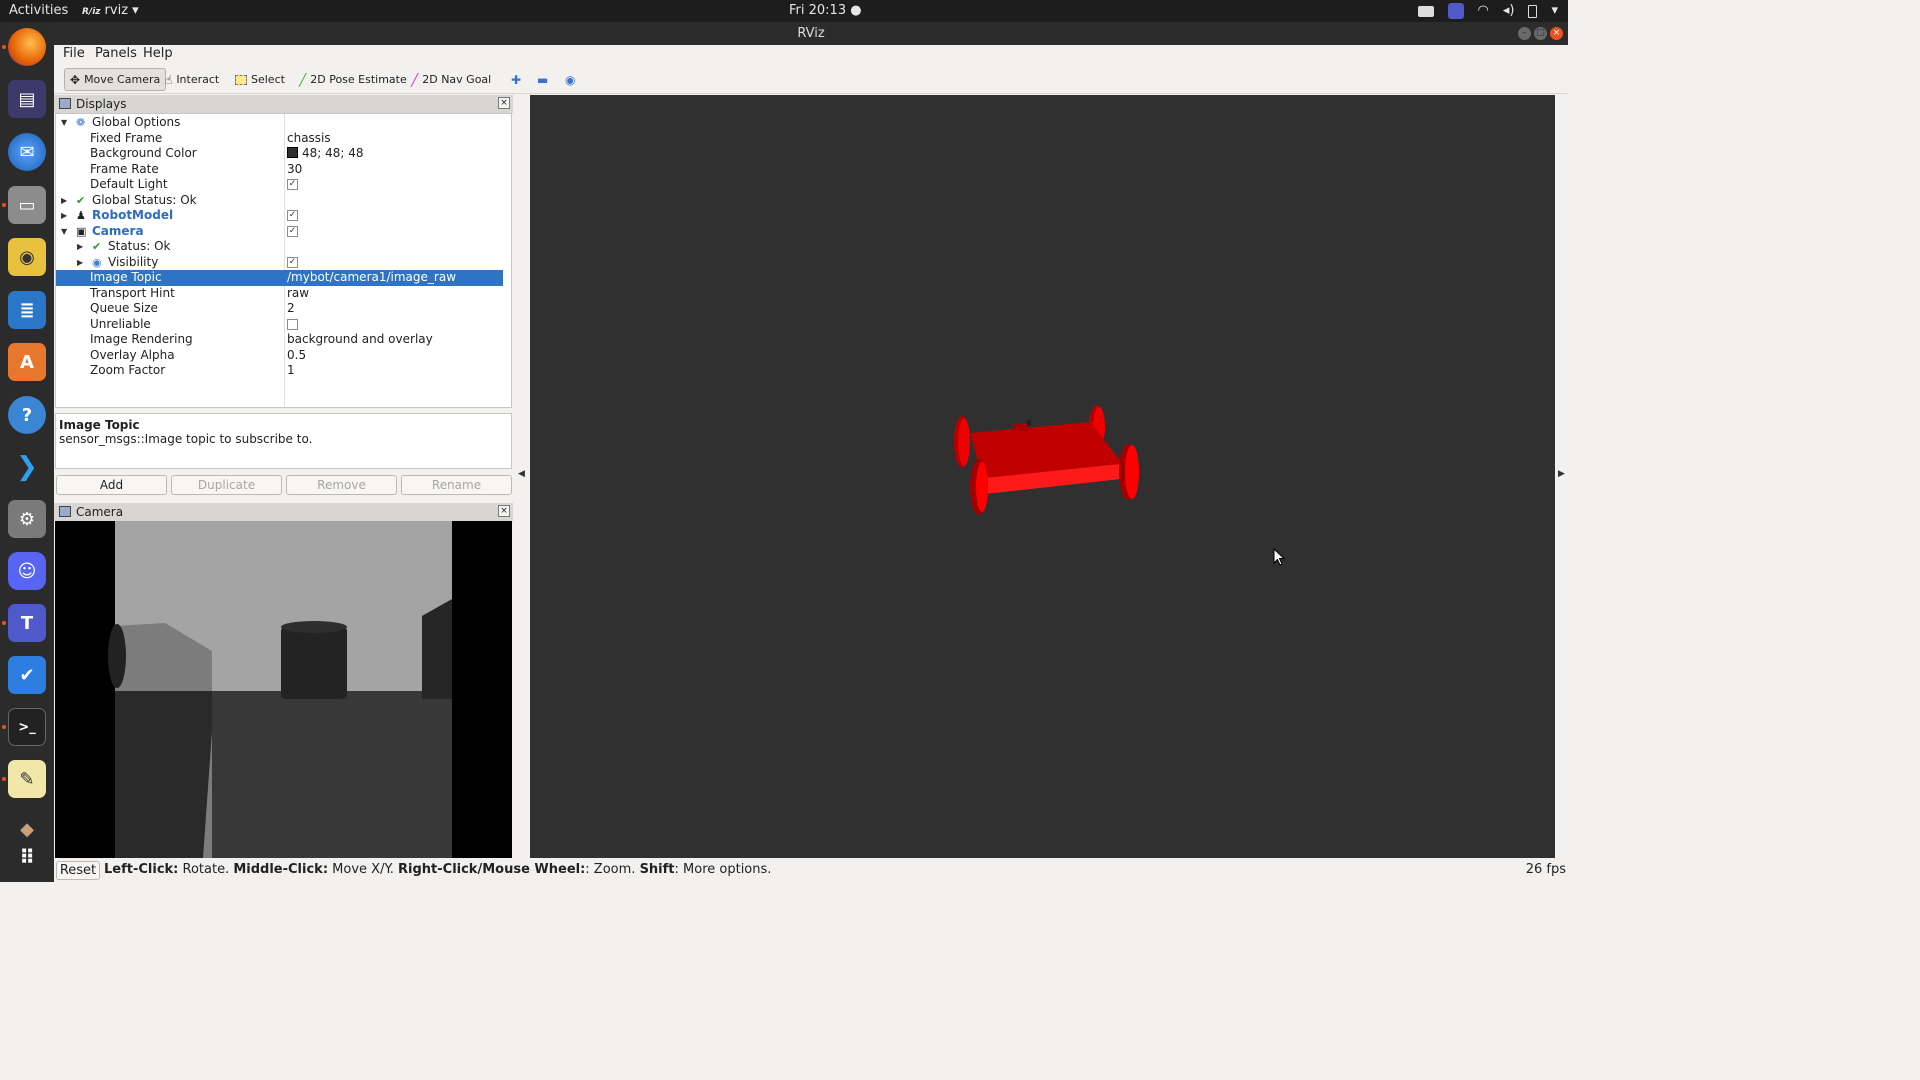 This screenshot has width=1920, height=1080. What do you see at coordinates (325, 154) in the screenshot?
I see `tree-row-value: 48; 48; 48` at bounding box center [325, 154].